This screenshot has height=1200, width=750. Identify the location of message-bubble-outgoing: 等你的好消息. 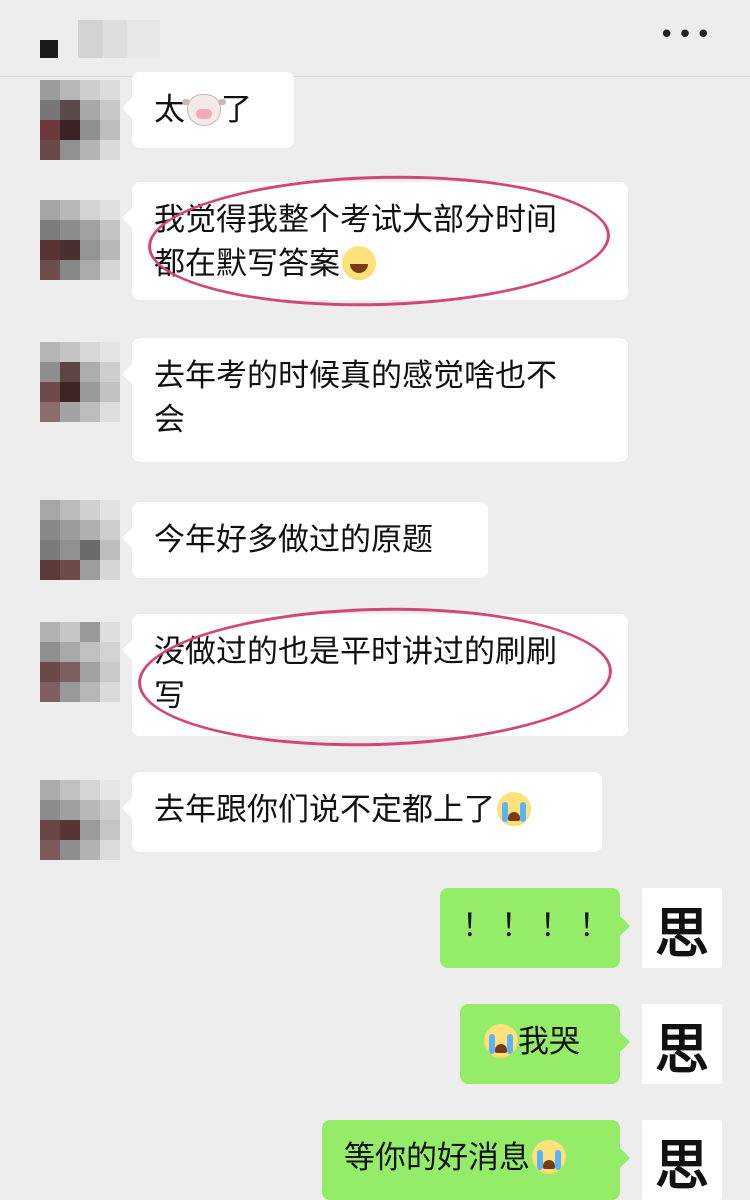
(476, 1160).